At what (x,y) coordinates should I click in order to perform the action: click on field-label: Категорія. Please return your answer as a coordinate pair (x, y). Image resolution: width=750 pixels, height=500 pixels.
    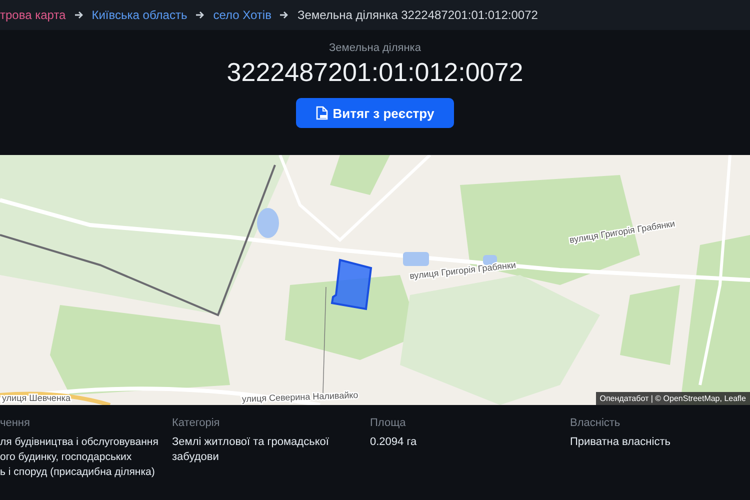
    Looking at the image, I should click on (196, 423).